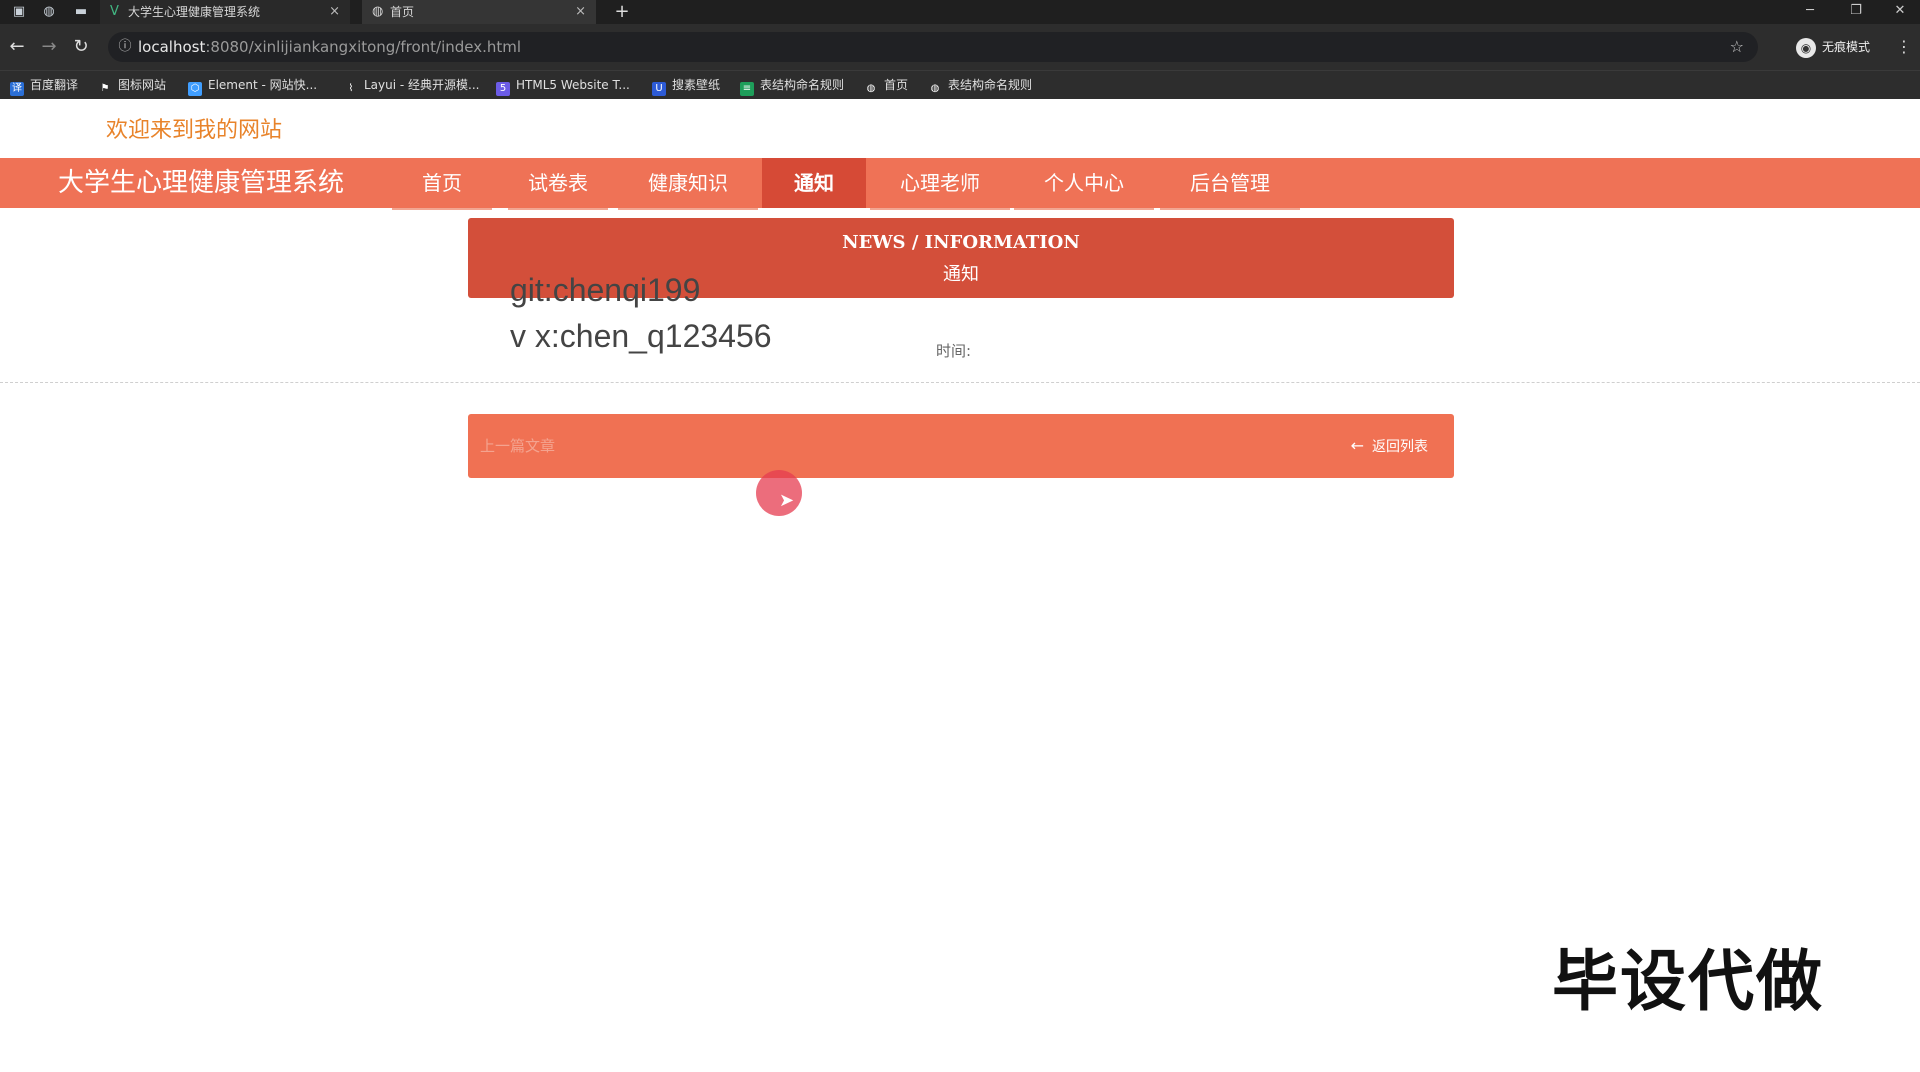 This screenshot has height=1072, width=1920. Describe the element at coordinates (194, 130) in the screenshot. I see `welcome-text: 欢迎来到我的网站` at that location.